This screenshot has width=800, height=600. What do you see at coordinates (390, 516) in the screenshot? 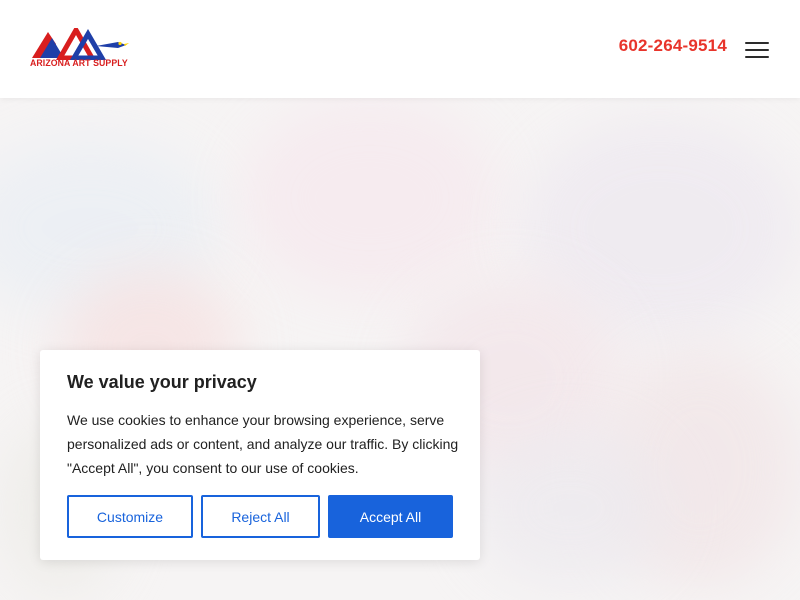
I see `accept-all-button: Accept All` at bounding box center [390, 516].